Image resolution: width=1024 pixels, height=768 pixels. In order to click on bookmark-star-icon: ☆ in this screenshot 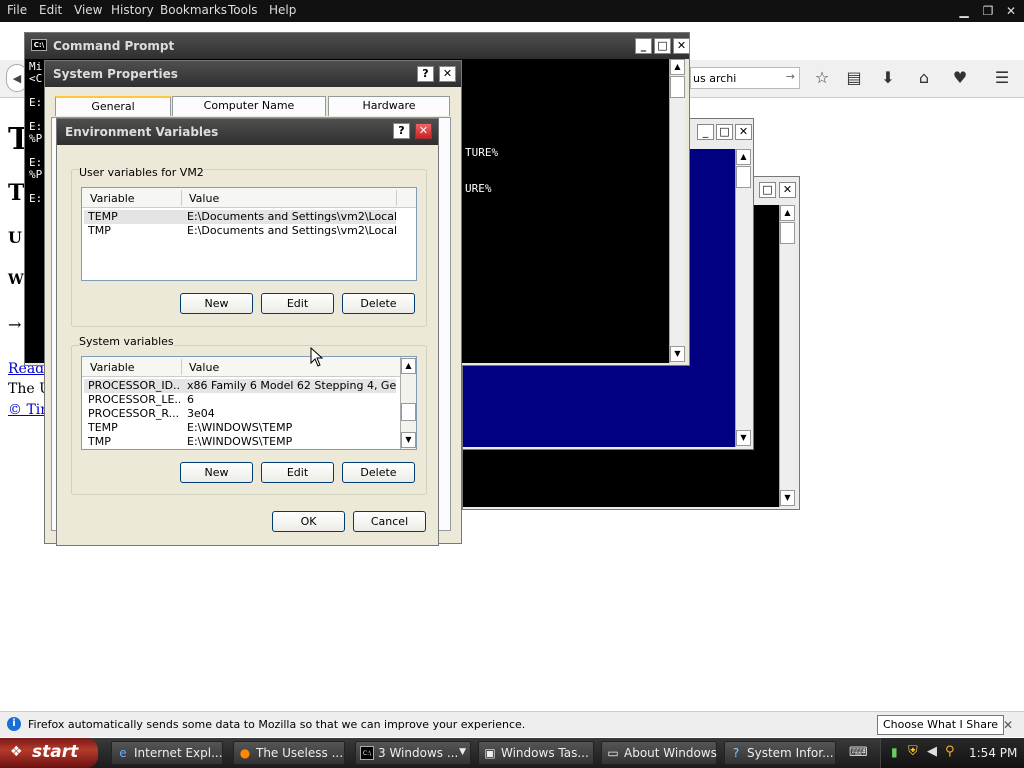, I will do `click(822, 78)`.